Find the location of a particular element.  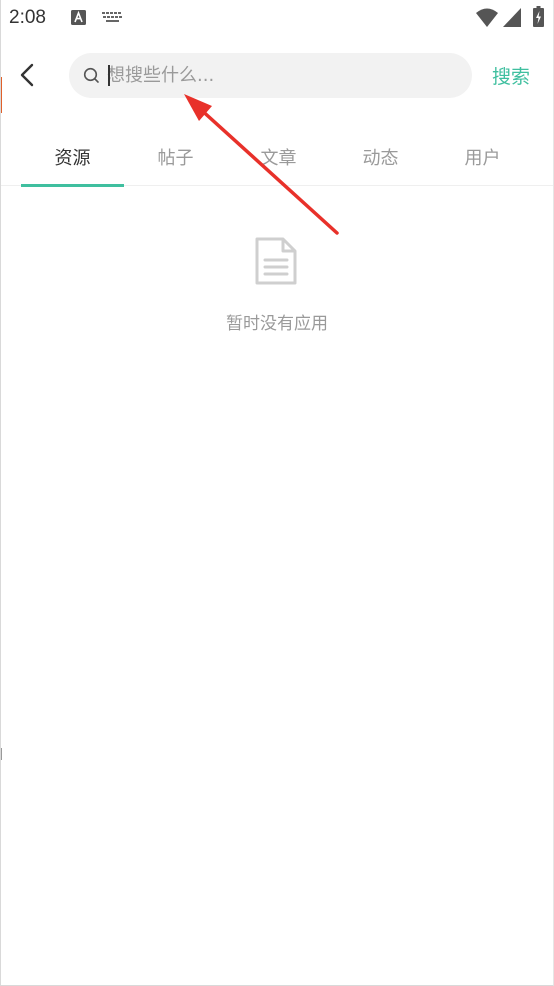

tab-bar: 资源 帖子 文章 动态 用户 is located at coordinates (277, 157).